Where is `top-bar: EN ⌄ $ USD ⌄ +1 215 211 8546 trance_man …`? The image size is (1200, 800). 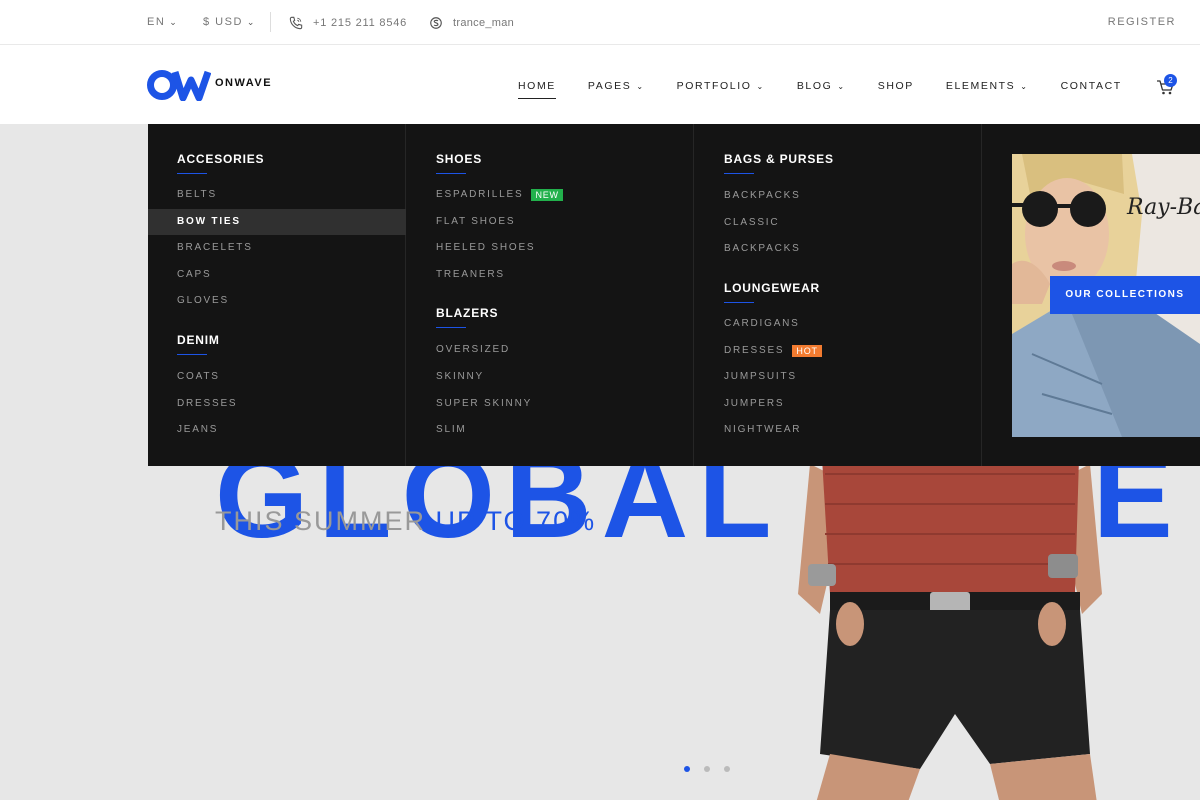
top-bar: EN ⌄ $ USD ⌄ +1 215 211 8546 trance_man … is located at coordinates (600, 22).